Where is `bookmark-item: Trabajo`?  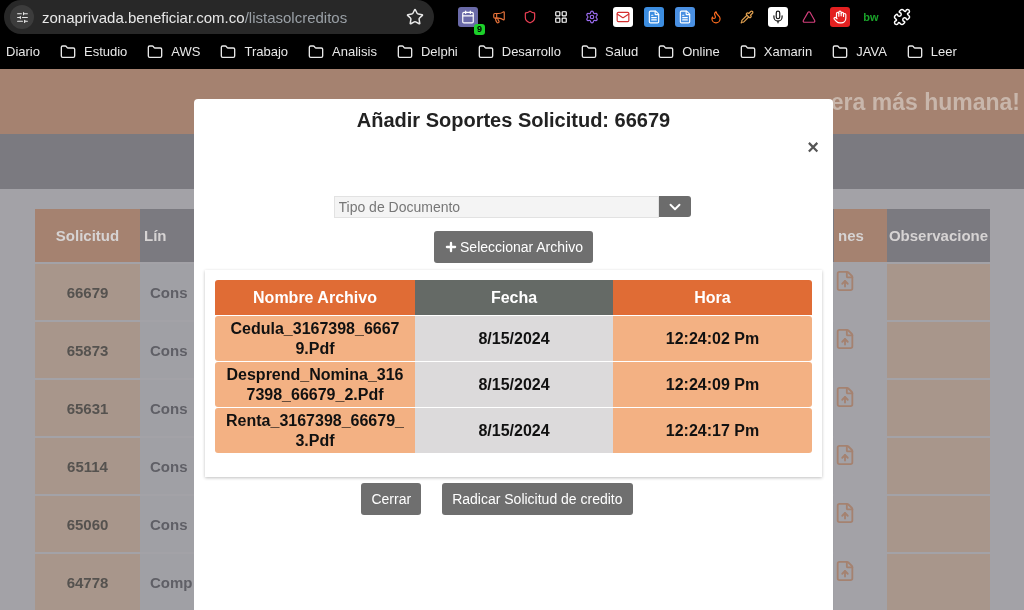 bookmark-item: Trabajo is located at coordinates (254, 51).